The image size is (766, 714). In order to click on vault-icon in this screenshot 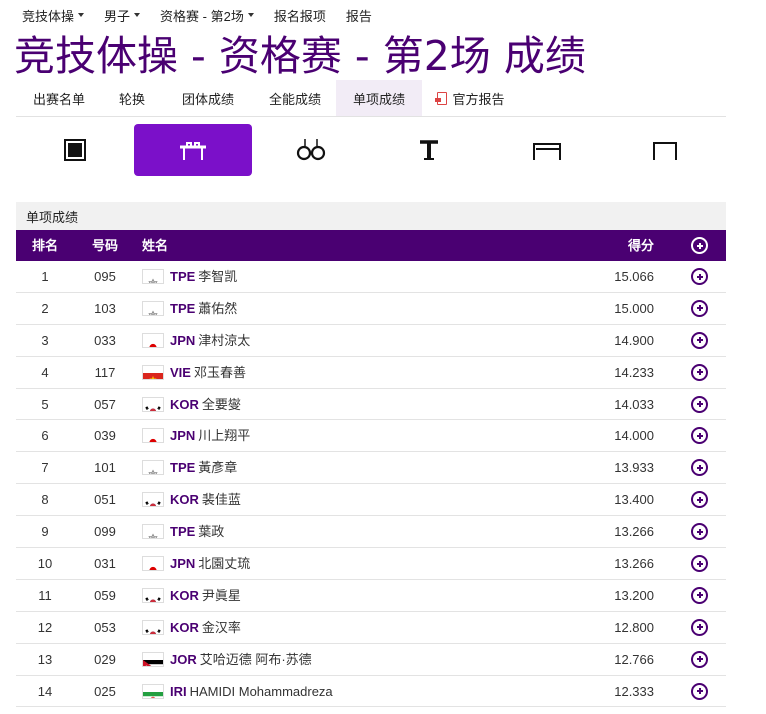, I will do `click(429, 150)`.